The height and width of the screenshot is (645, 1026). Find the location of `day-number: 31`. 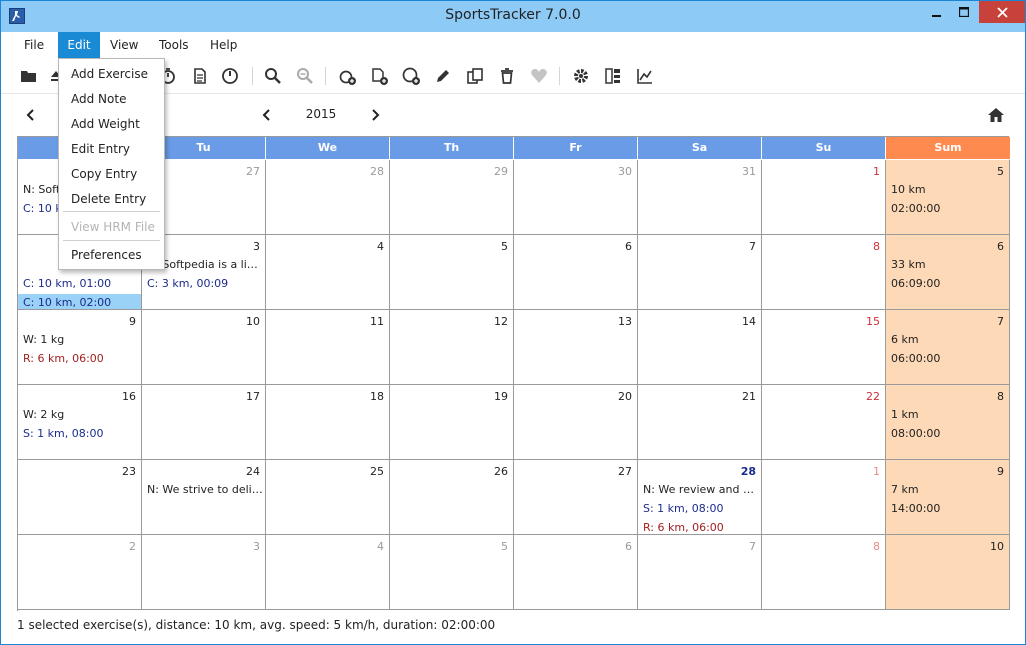

day-number: 31 is located at coordinates (749, 171).